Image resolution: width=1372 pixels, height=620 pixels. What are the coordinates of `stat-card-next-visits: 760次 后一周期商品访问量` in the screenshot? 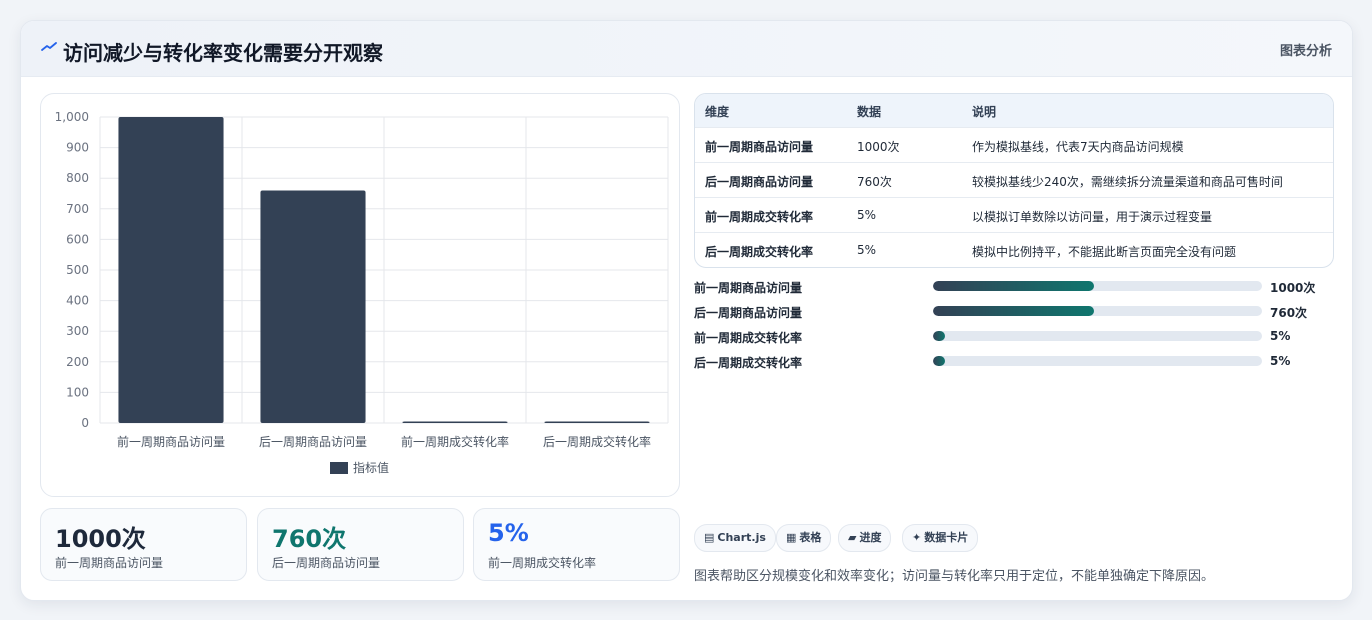 It's located at (360, 544).